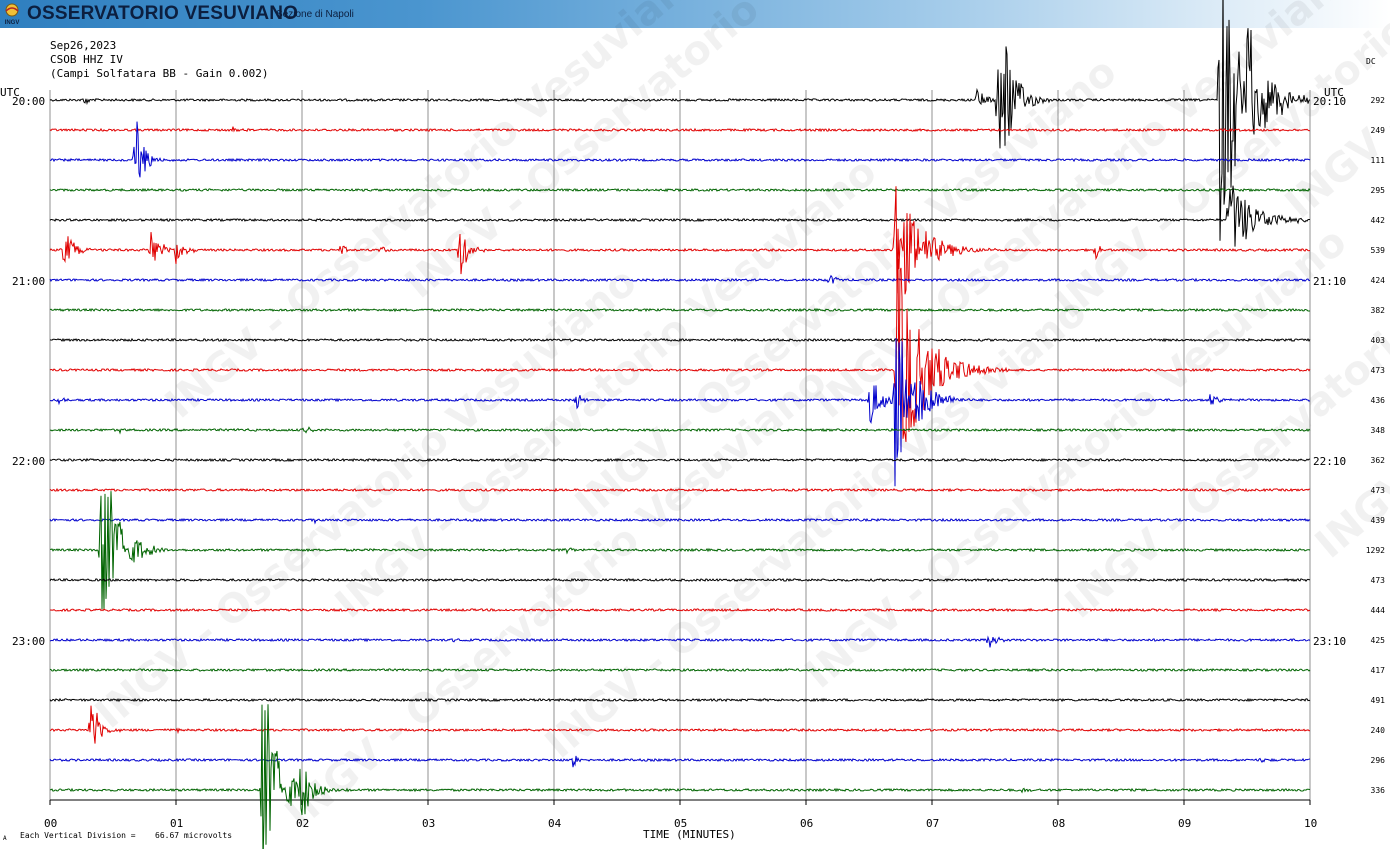  Describe the element at coordinates (1378, 760) in the screenshot. I see `dc-value: 296` at that location.